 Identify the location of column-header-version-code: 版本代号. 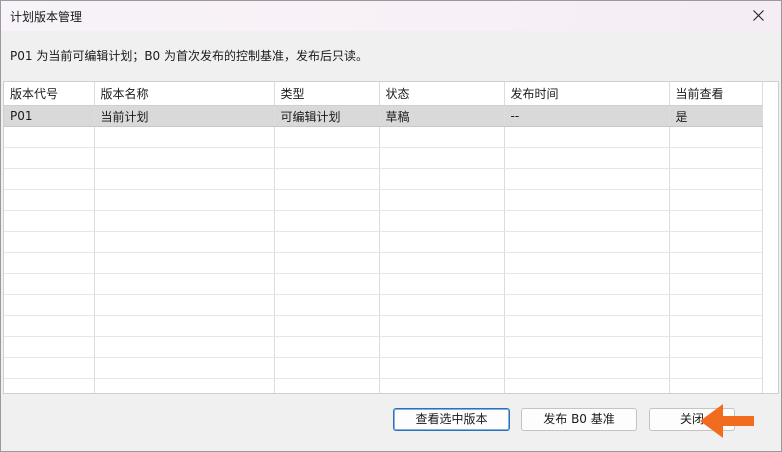
(49, 94).